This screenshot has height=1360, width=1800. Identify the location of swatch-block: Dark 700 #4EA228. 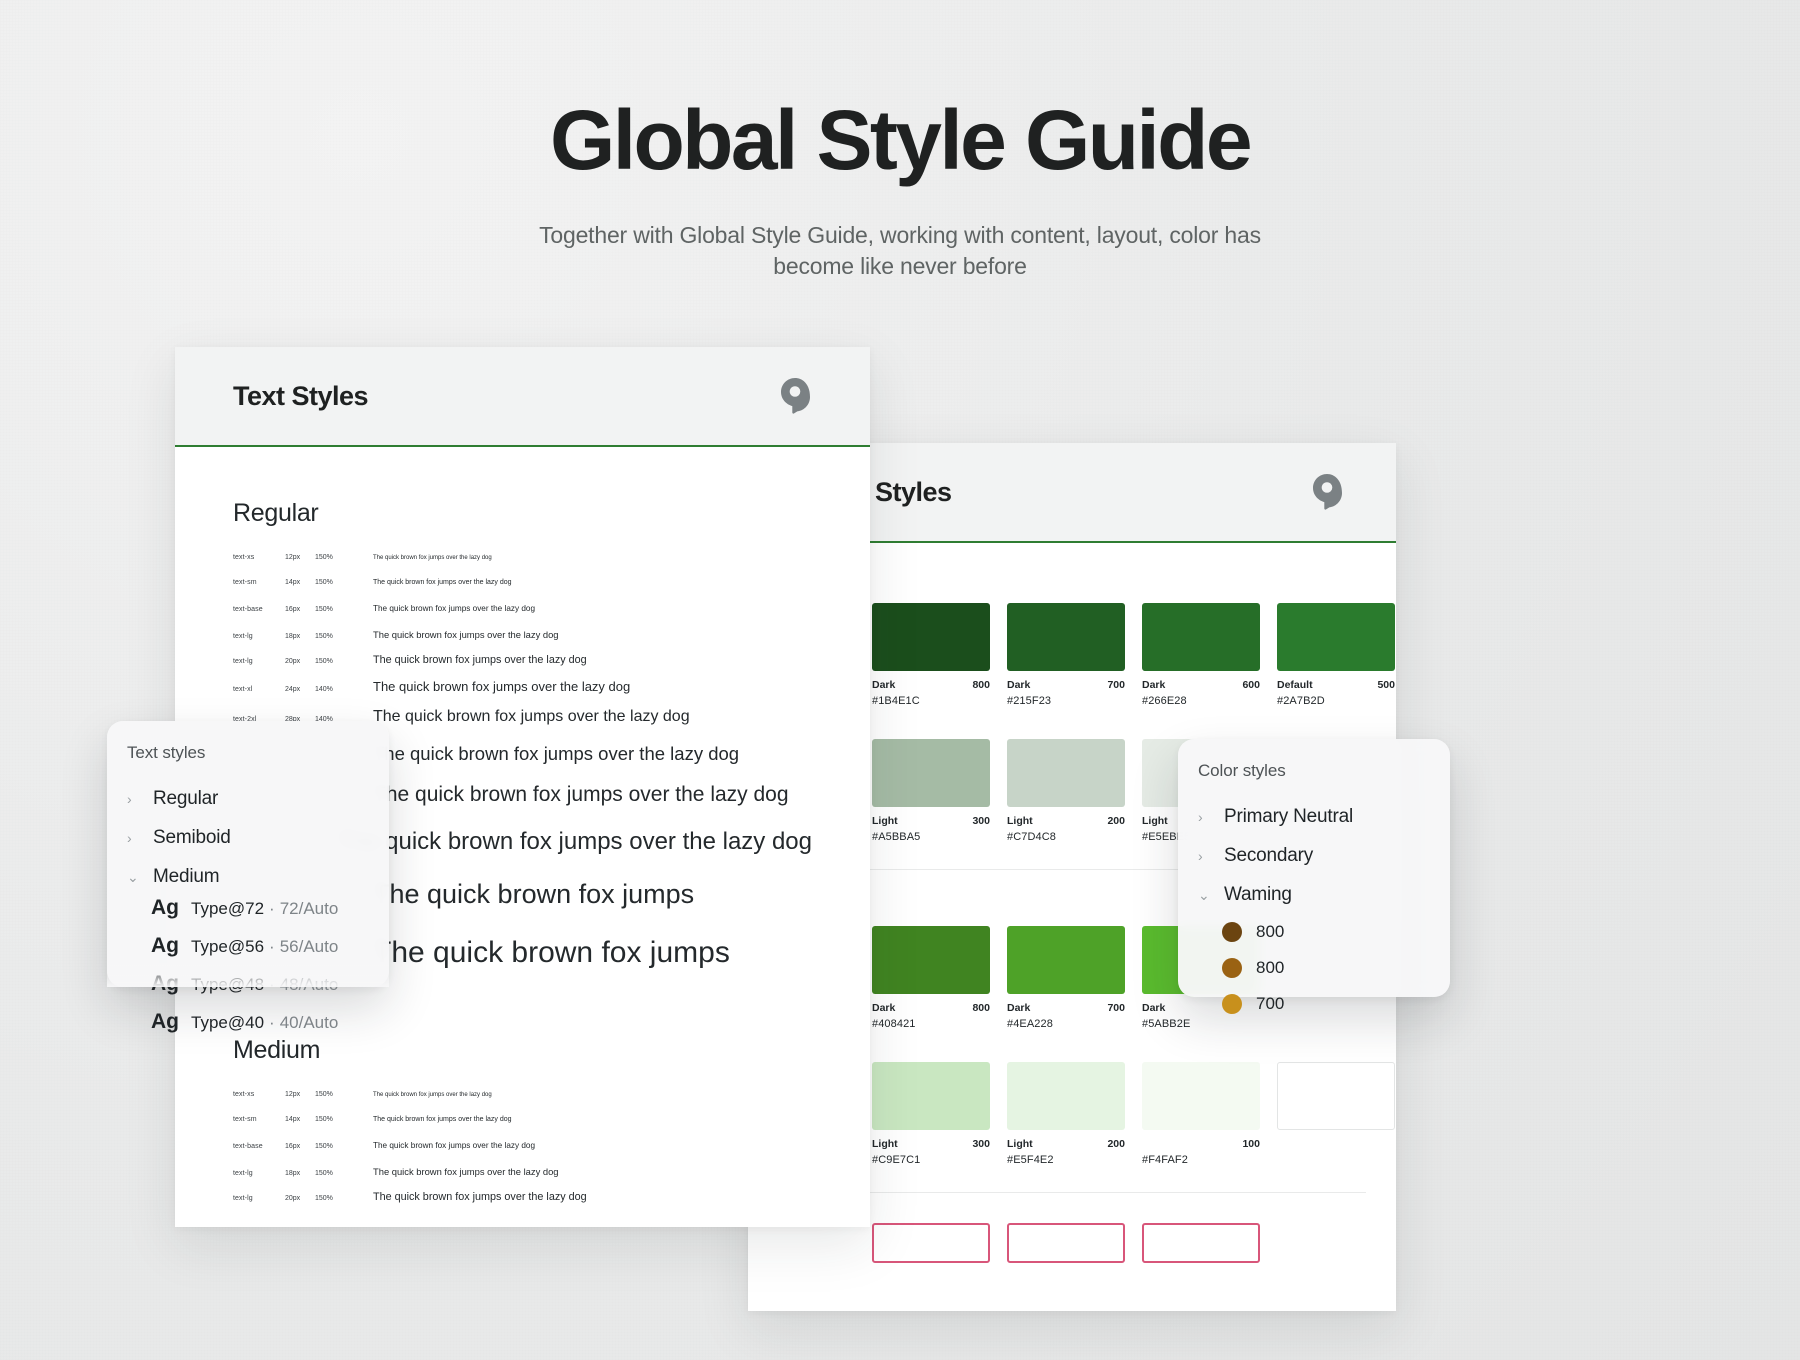
(1066, 978).